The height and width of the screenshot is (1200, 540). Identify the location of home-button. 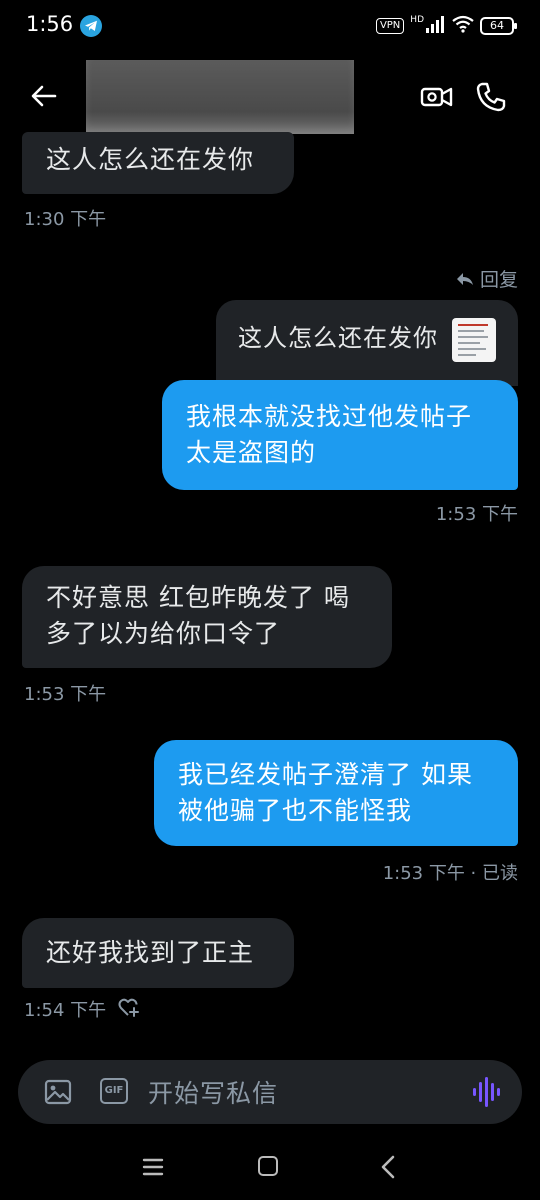
(268, 1166).